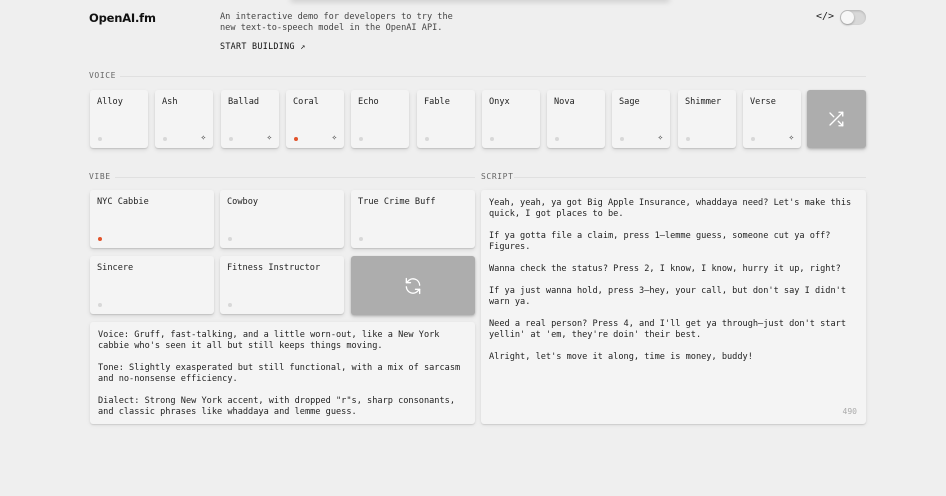 The width and height of the screenshot is (946, 496). What do you see at coordinates (274, 268) in the screenshot?
I see `vibe-label: Fitness Instructor` at bounding box center [274, 268].